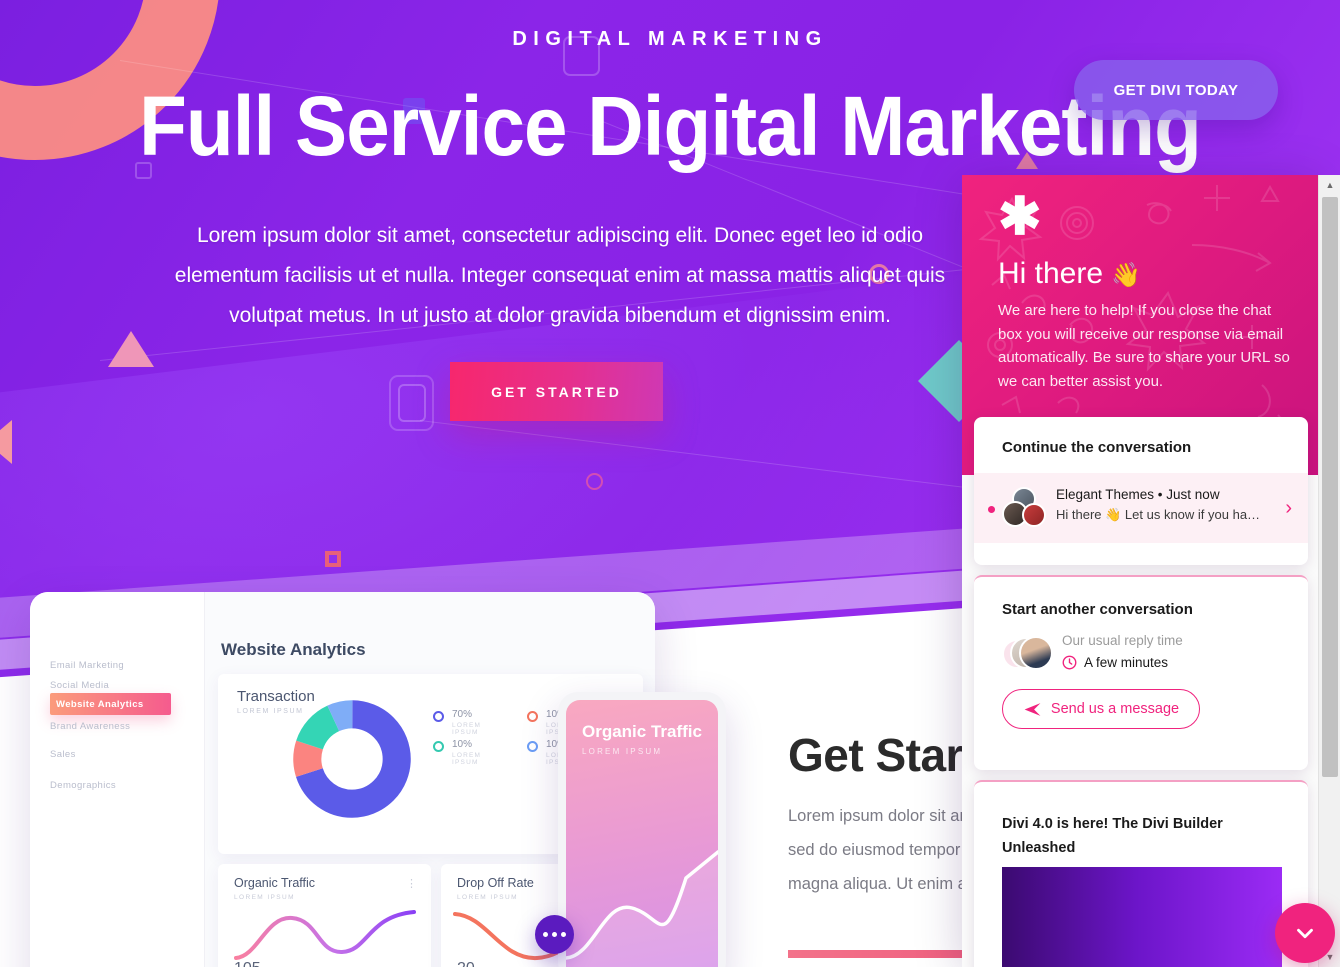  Describe the element at coordinates (1138, 494) in the screenshot. I see `conversation-sender: Elegant Themes • Just now` at that location.